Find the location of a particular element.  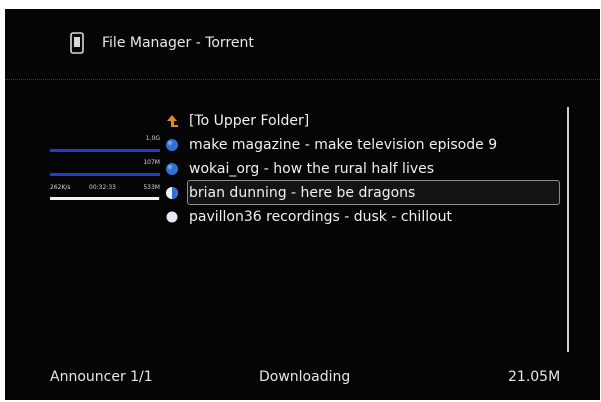

download-state: Downloading is located at coordinates (305, 377).